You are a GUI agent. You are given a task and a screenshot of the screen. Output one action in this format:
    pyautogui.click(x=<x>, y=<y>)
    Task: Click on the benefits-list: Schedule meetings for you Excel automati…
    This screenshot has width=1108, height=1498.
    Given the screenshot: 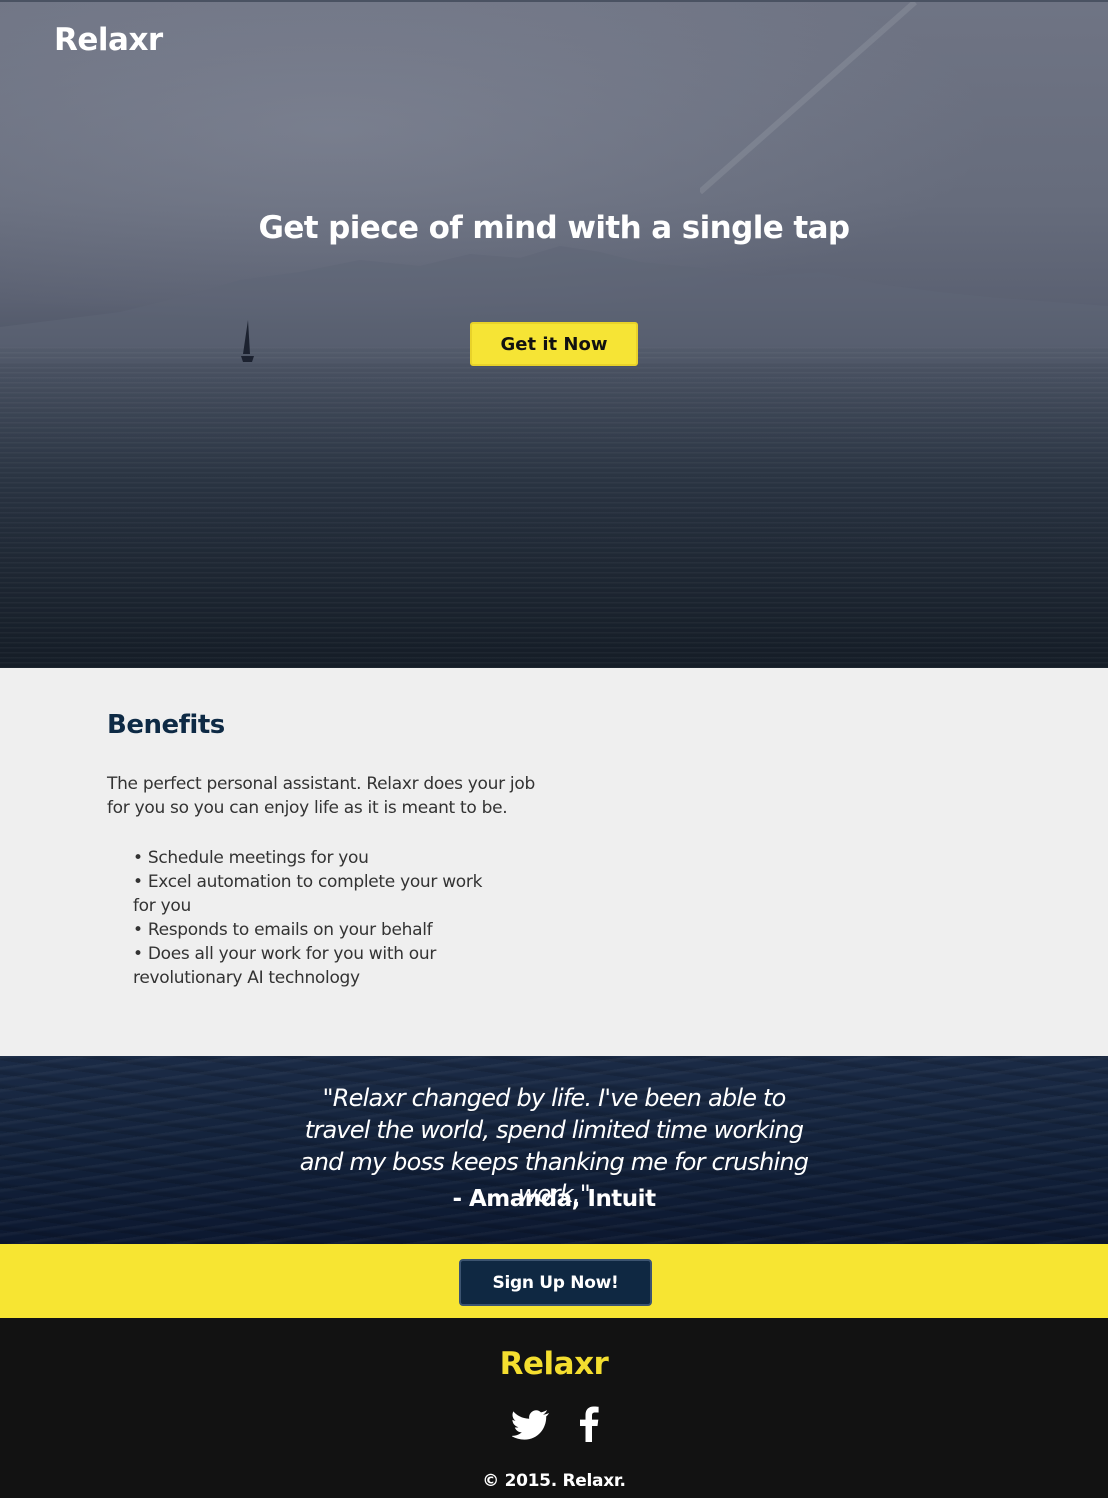 What is the action you would take?
    pyautogui.click(x=313, y=918)
    